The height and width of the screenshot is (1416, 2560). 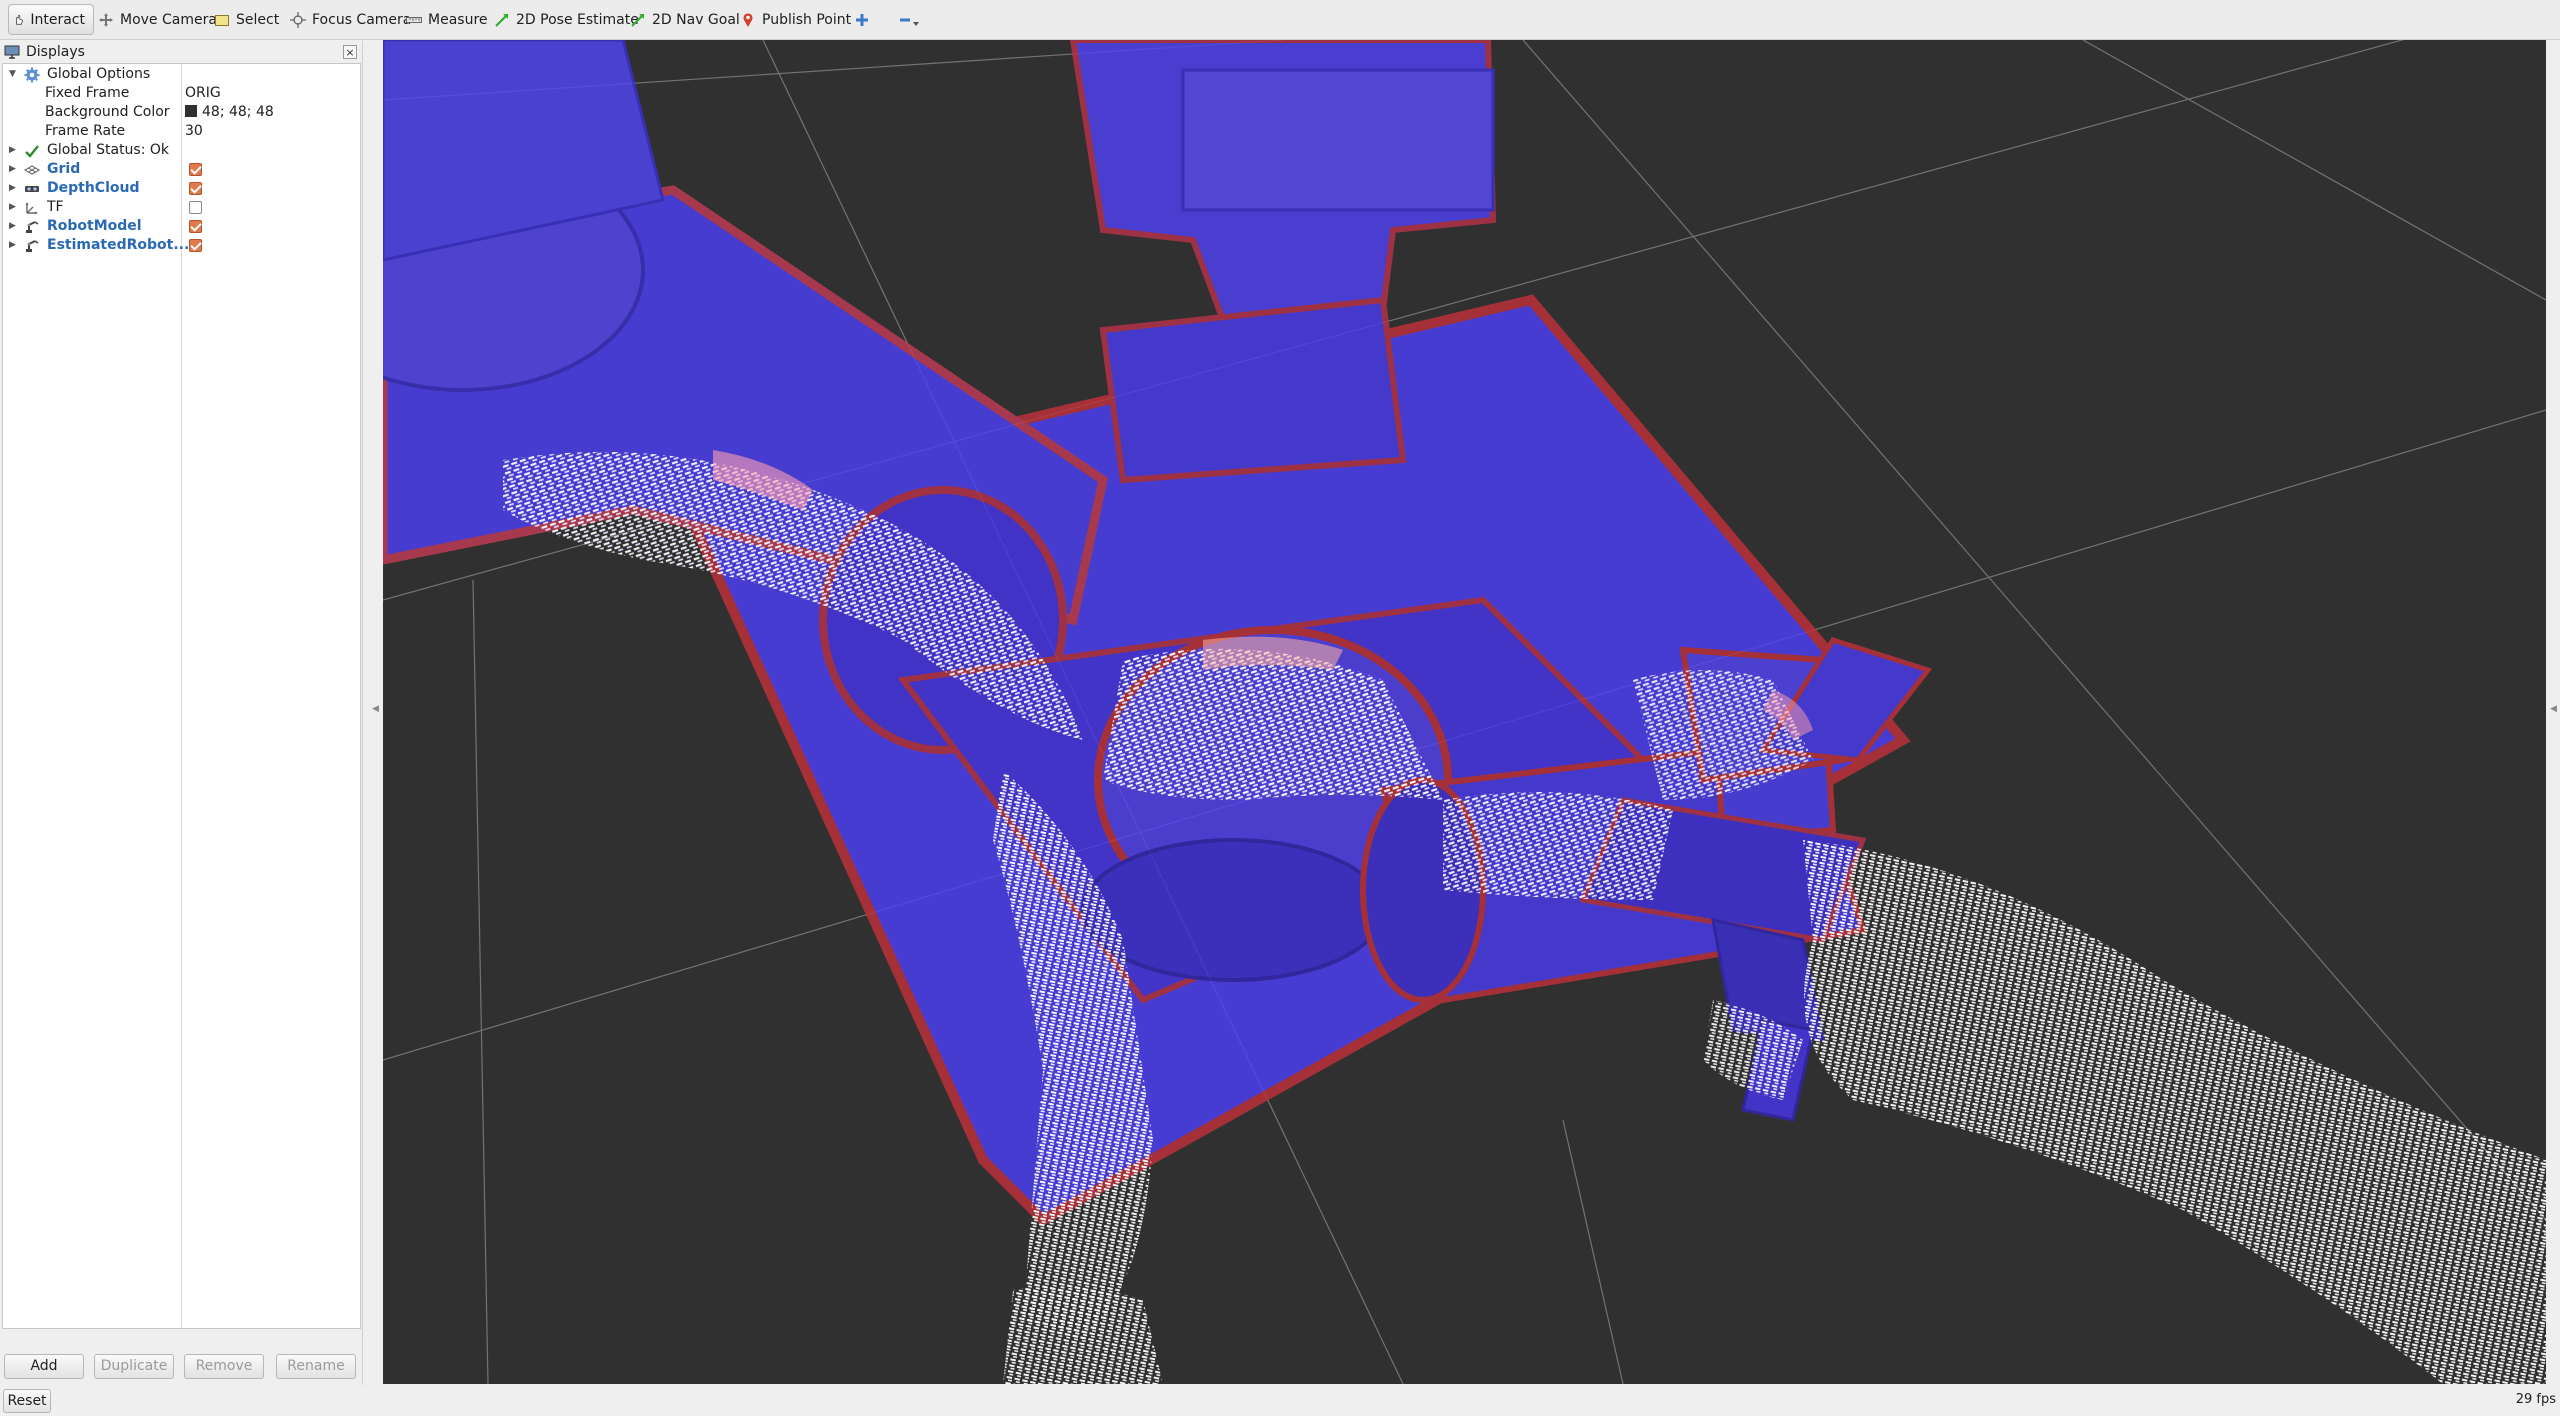 What do you see at coordinates (696, 19) in the screenshot?
I see `nav-goal-label: 2D Nav Goal` at bounding box center [696, 19].